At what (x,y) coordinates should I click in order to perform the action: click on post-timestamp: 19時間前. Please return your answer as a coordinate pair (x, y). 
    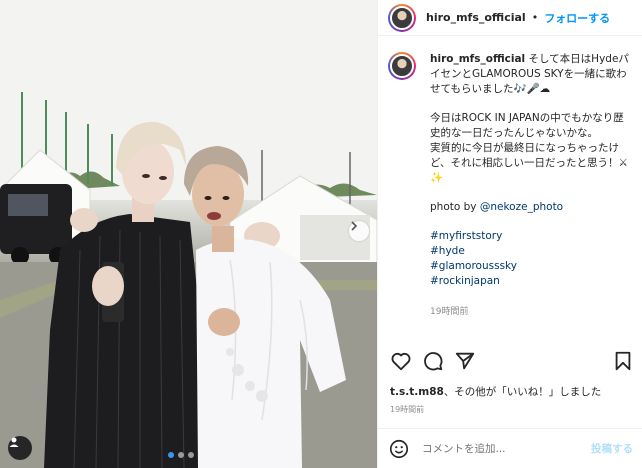
    Looking at the image, I should click on (407, 409).